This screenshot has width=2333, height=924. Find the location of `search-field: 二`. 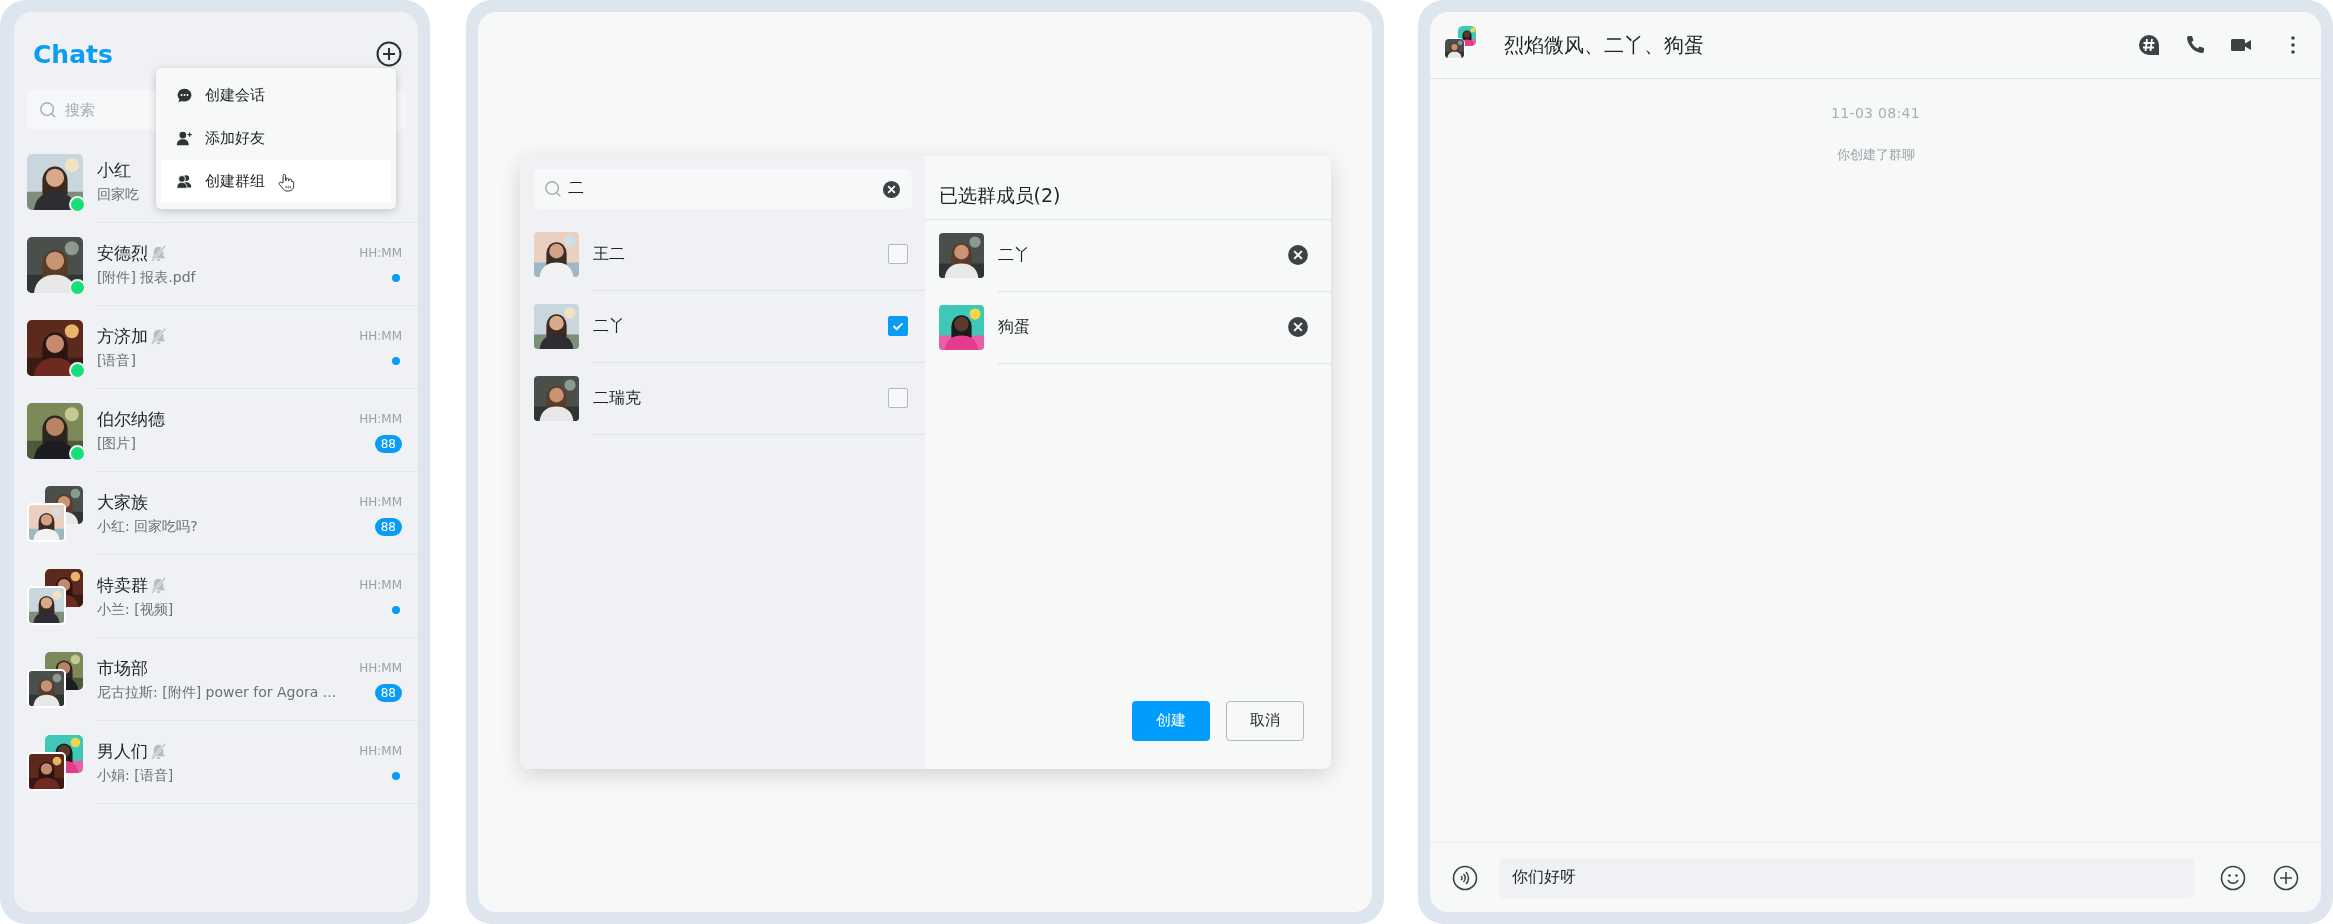

search-field: 二 is located at coordinates (722, 188).